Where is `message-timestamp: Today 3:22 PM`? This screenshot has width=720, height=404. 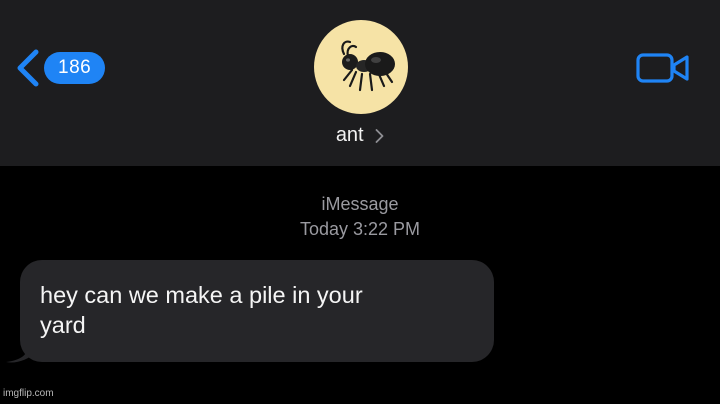 message-timestamp: Today 3:22 PM is located at coordinates (360, 229).